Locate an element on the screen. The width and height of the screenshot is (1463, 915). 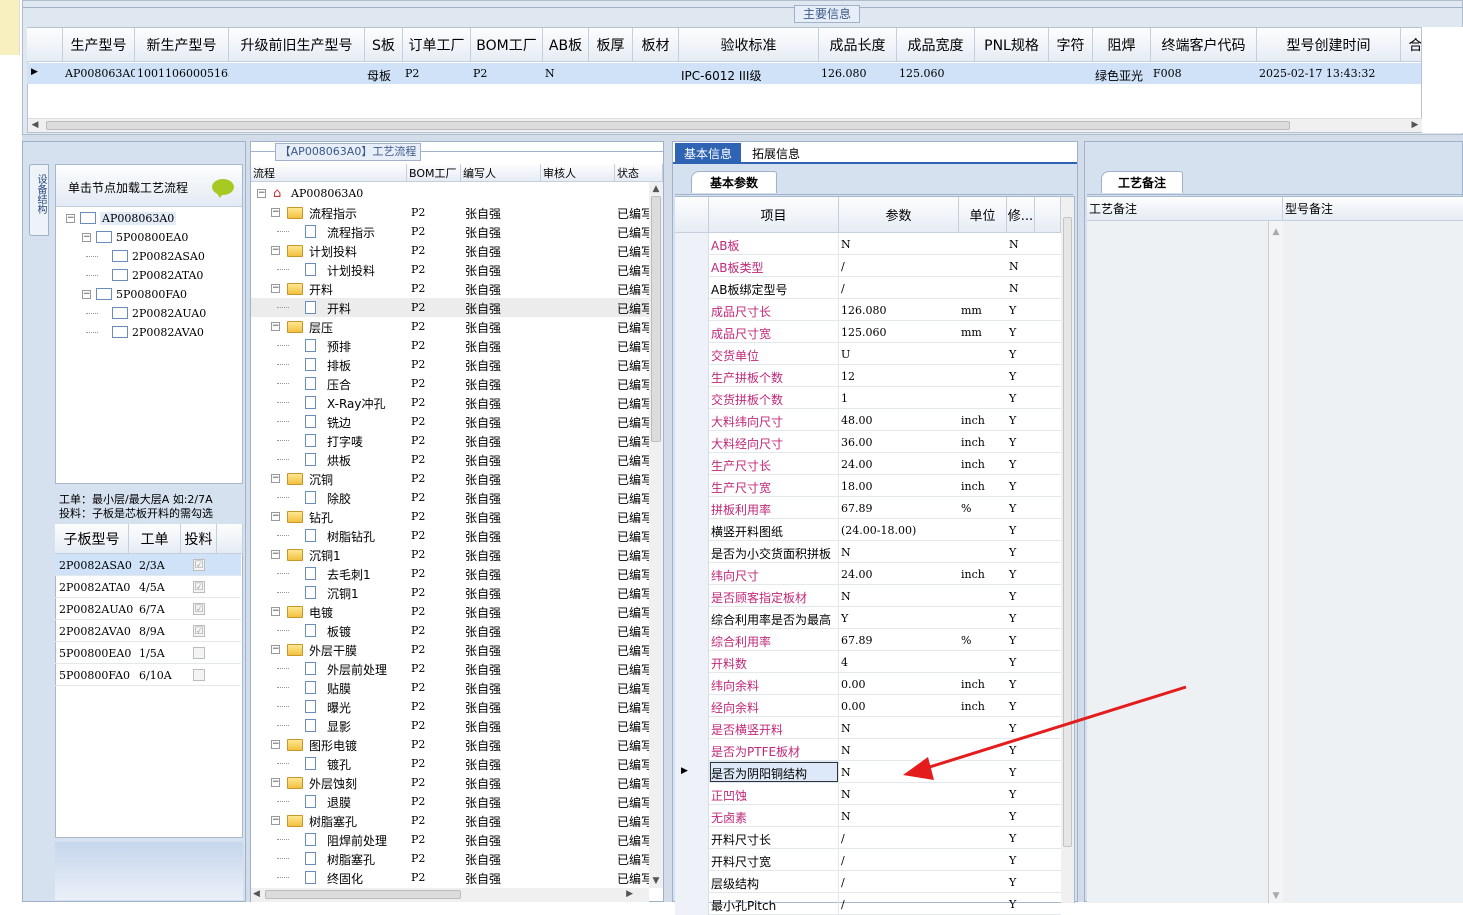
flow-row: 树脂钻孔 P2 张自强 已编写 is located at coordinates (450, 535).